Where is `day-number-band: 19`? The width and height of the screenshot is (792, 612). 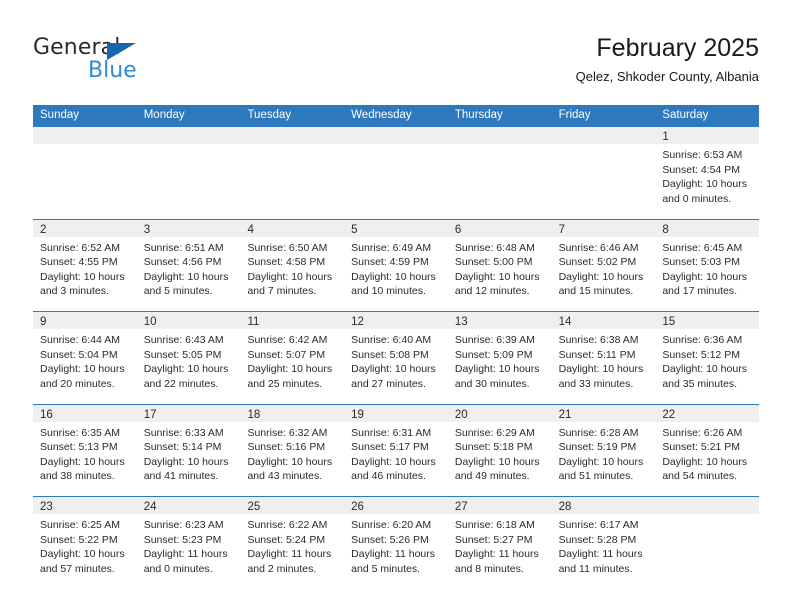
day-number-band: 19 is located at coordinates (396, 413).